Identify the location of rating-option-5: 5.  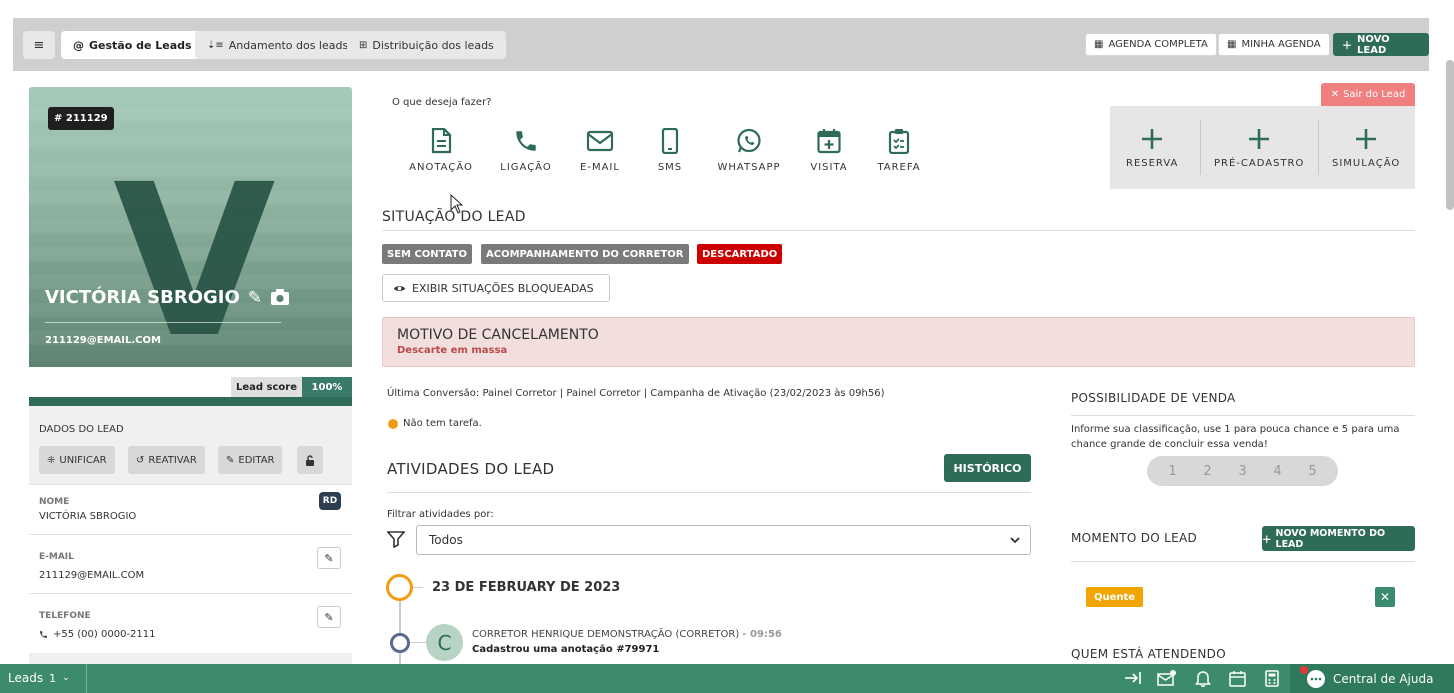
(1312, 471).